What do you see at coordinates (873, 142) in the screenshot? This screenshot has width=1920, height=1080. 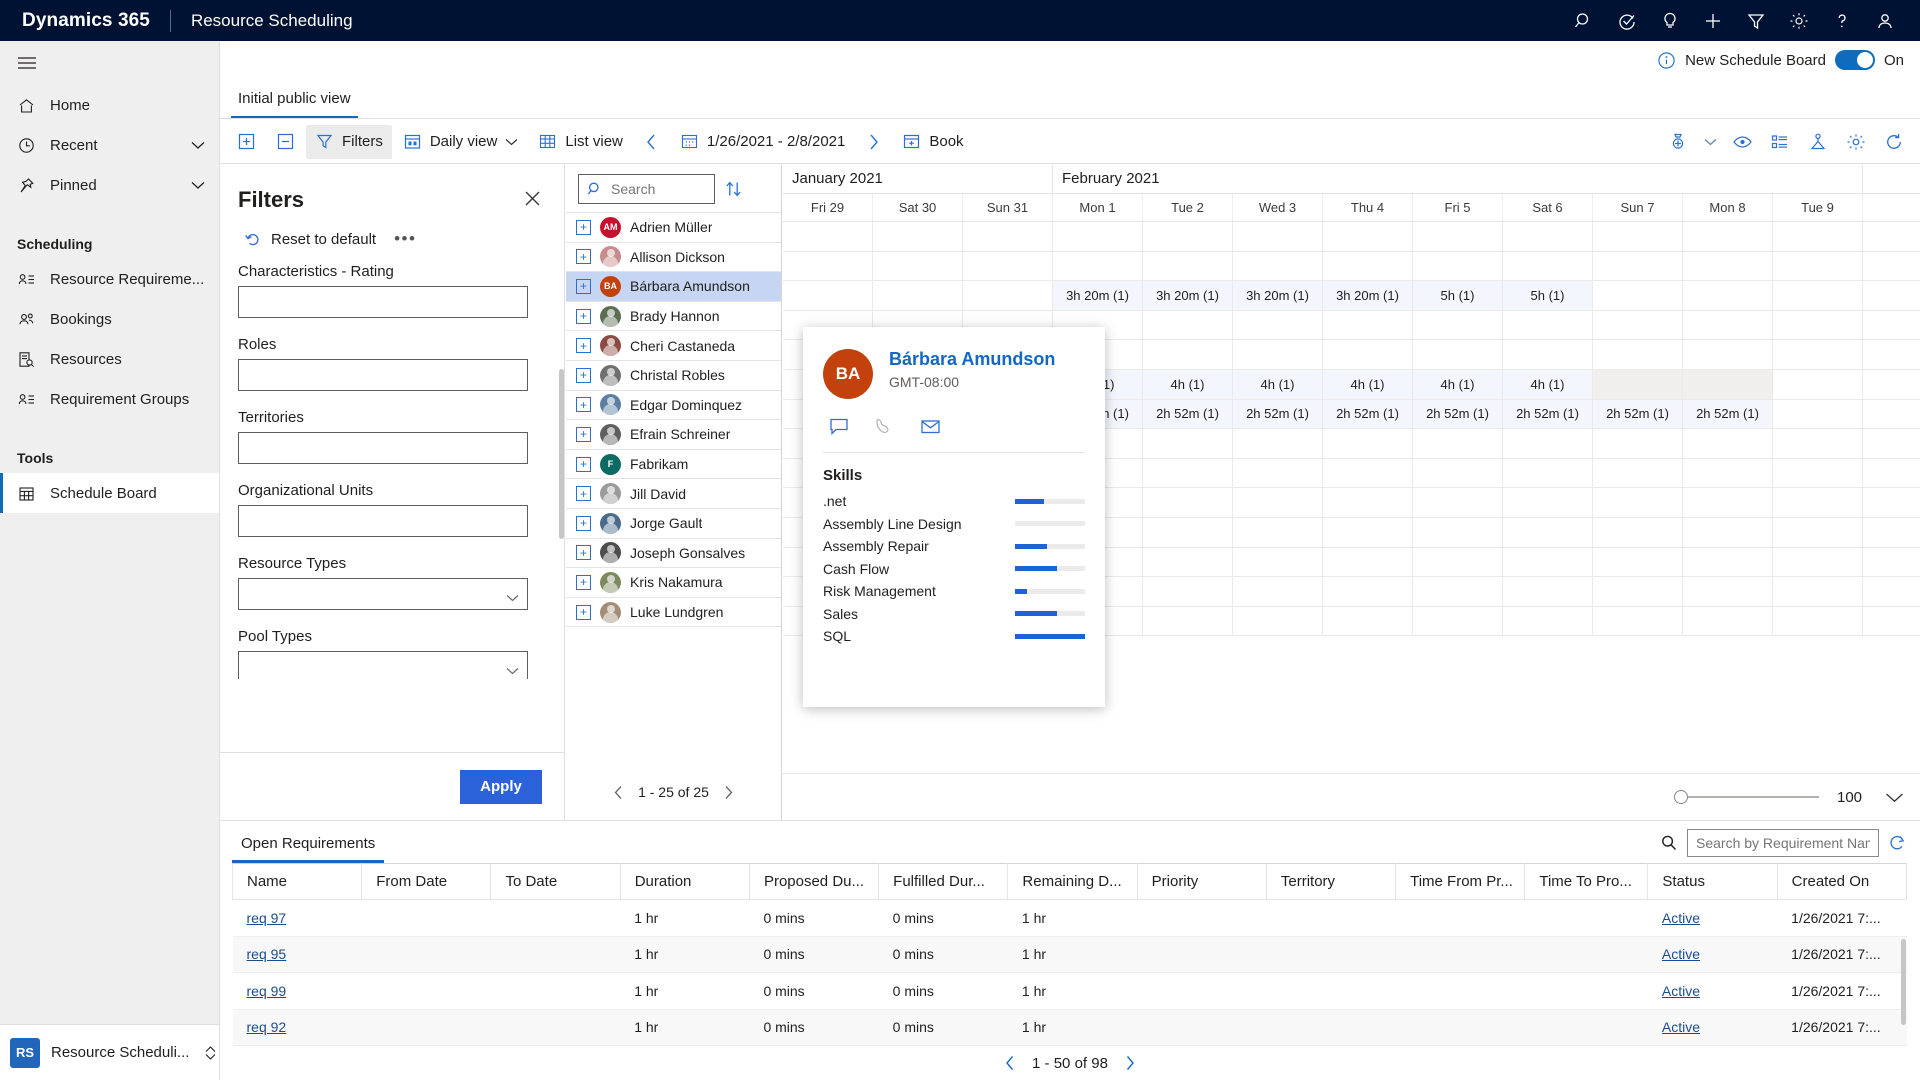 I see `next-period-button` at bounding box center [873, 142].